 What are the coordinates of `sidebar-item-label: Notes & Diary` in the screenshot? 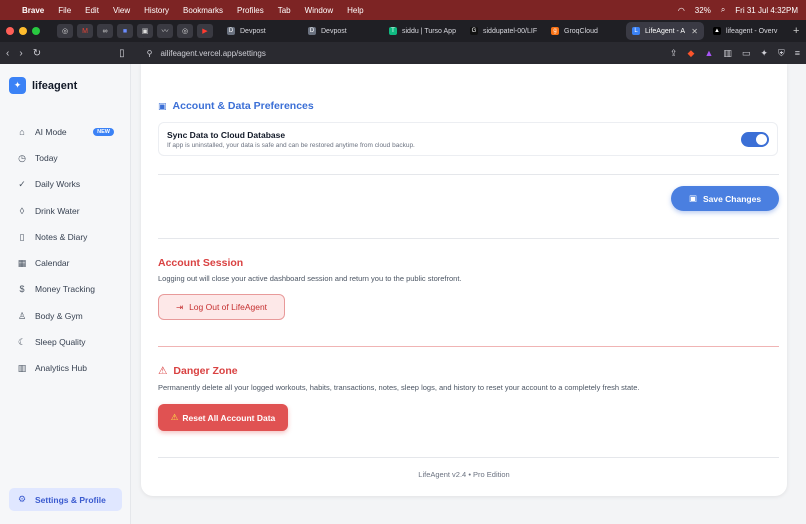 It's located at (61, 237).